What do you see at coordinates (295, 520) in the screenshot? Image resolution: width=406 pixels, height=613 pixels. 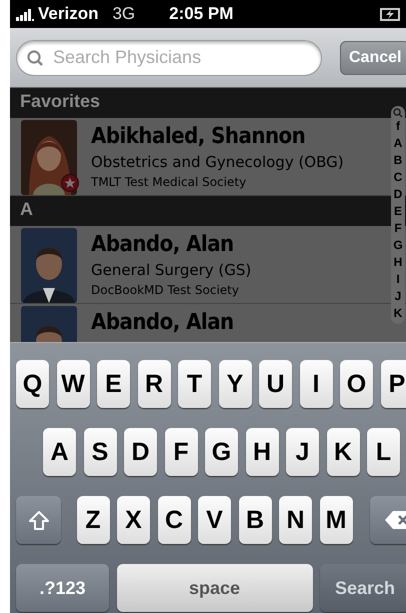 I see `key: N` at bounding box center [295, 520].